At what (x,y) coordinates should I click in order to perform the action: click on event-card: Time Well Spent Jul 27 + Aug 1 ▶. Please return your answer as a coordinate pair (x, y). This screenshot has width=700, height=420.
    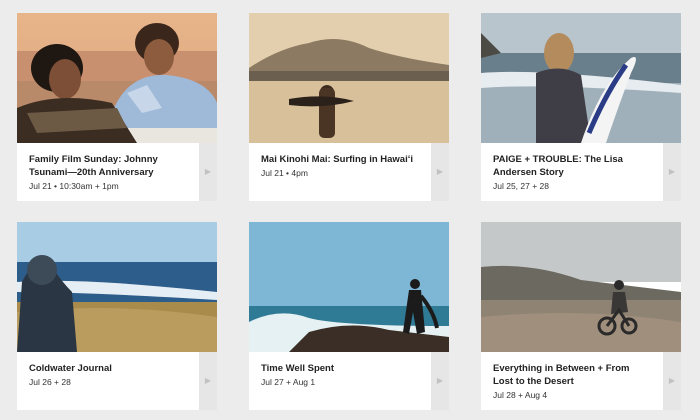
    Looking at the image, I should click on (349, 316).